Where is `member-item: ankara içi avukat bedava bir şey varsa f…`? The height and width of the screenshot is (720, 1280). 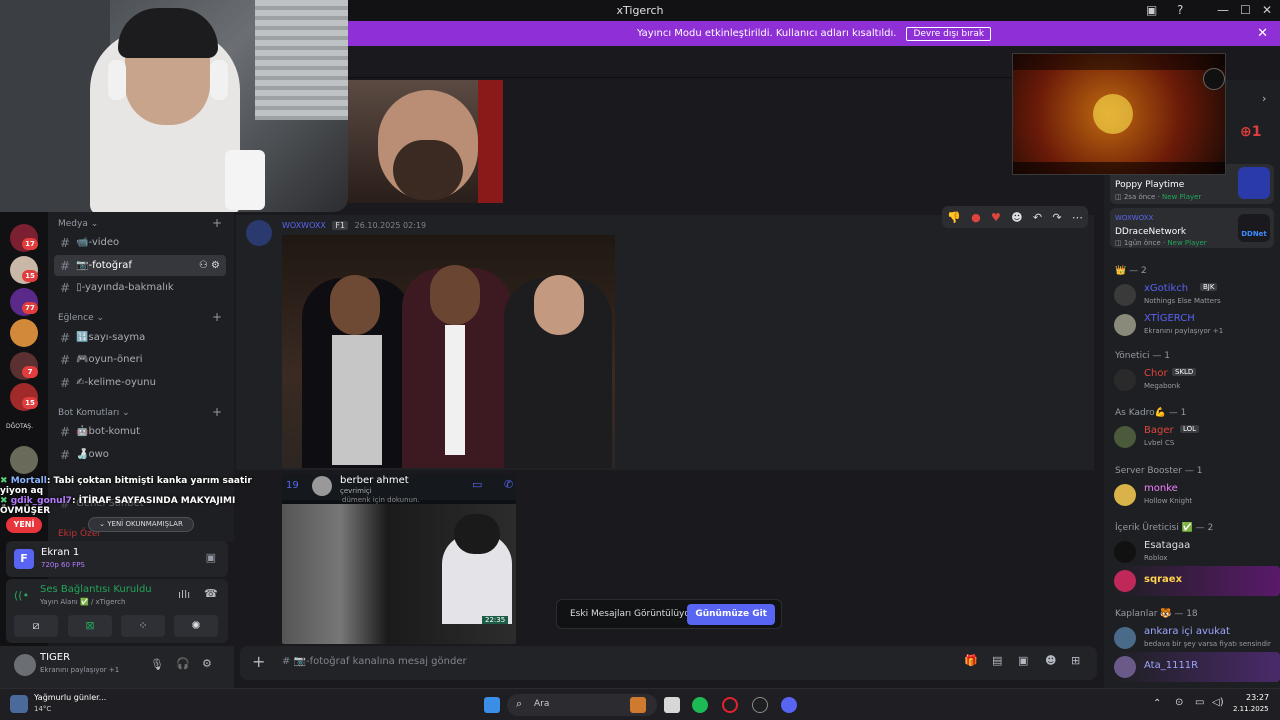
member-item: ankara içi avukat bedava bir şey varsa f… is located at coordinates (1197, 638).